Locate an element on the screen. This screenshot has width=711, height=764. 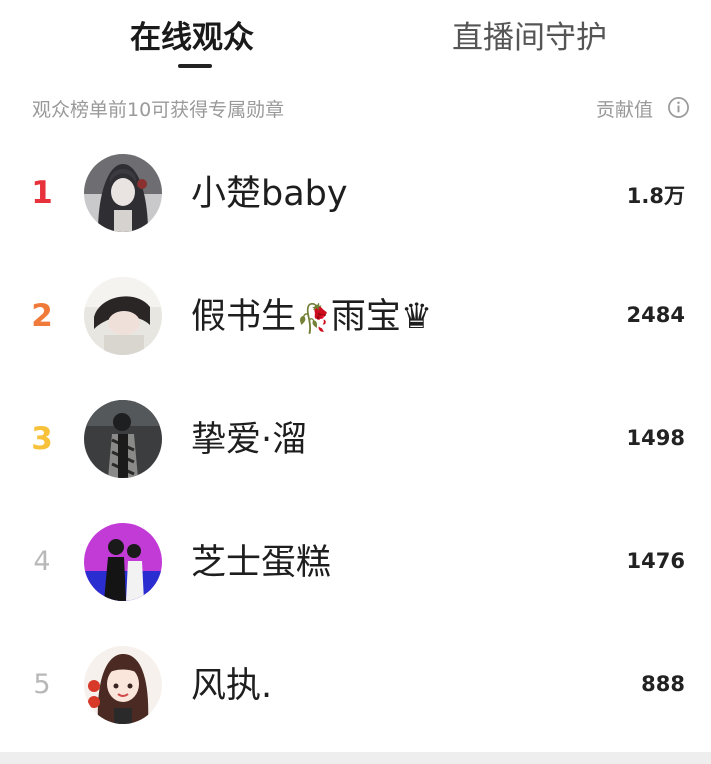
username: 芝士蛋糕 is located at coordinates (261, 563).